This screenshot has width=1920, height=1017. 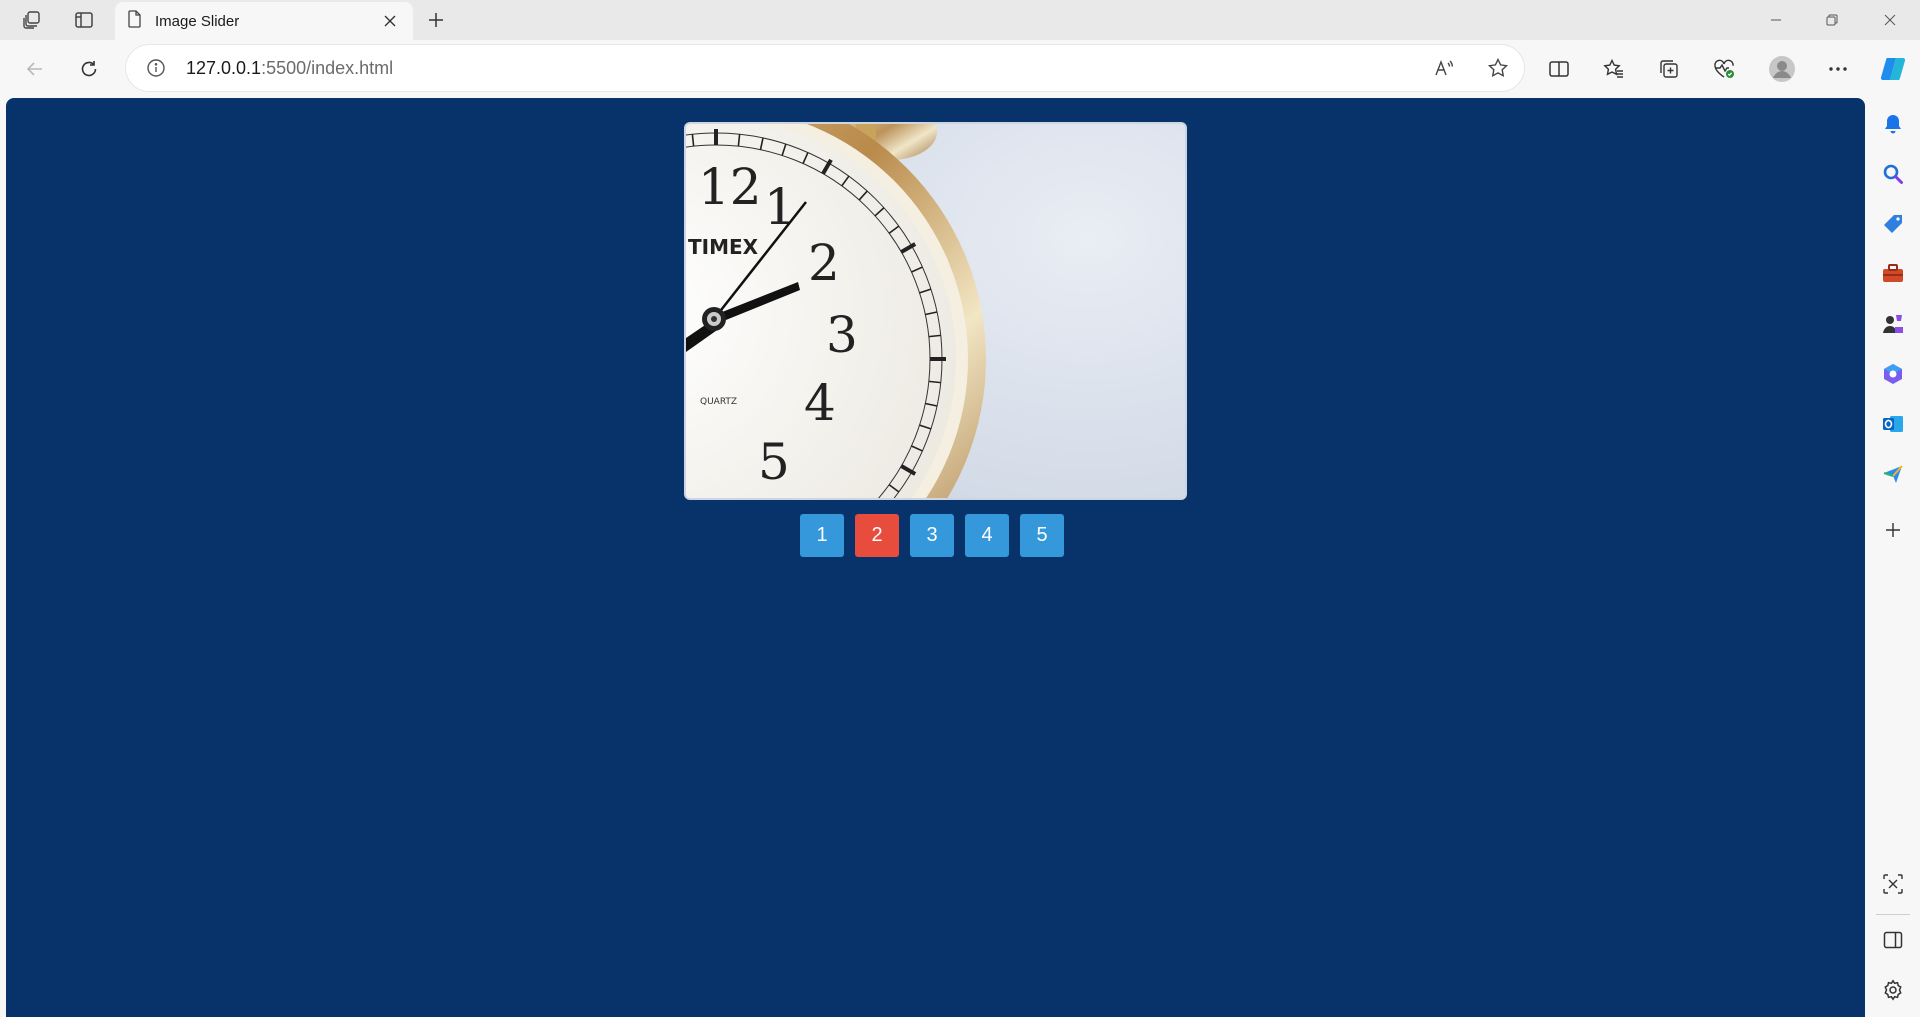 I want to click on tab-title: Image Slider, so click(x=197, y=21).